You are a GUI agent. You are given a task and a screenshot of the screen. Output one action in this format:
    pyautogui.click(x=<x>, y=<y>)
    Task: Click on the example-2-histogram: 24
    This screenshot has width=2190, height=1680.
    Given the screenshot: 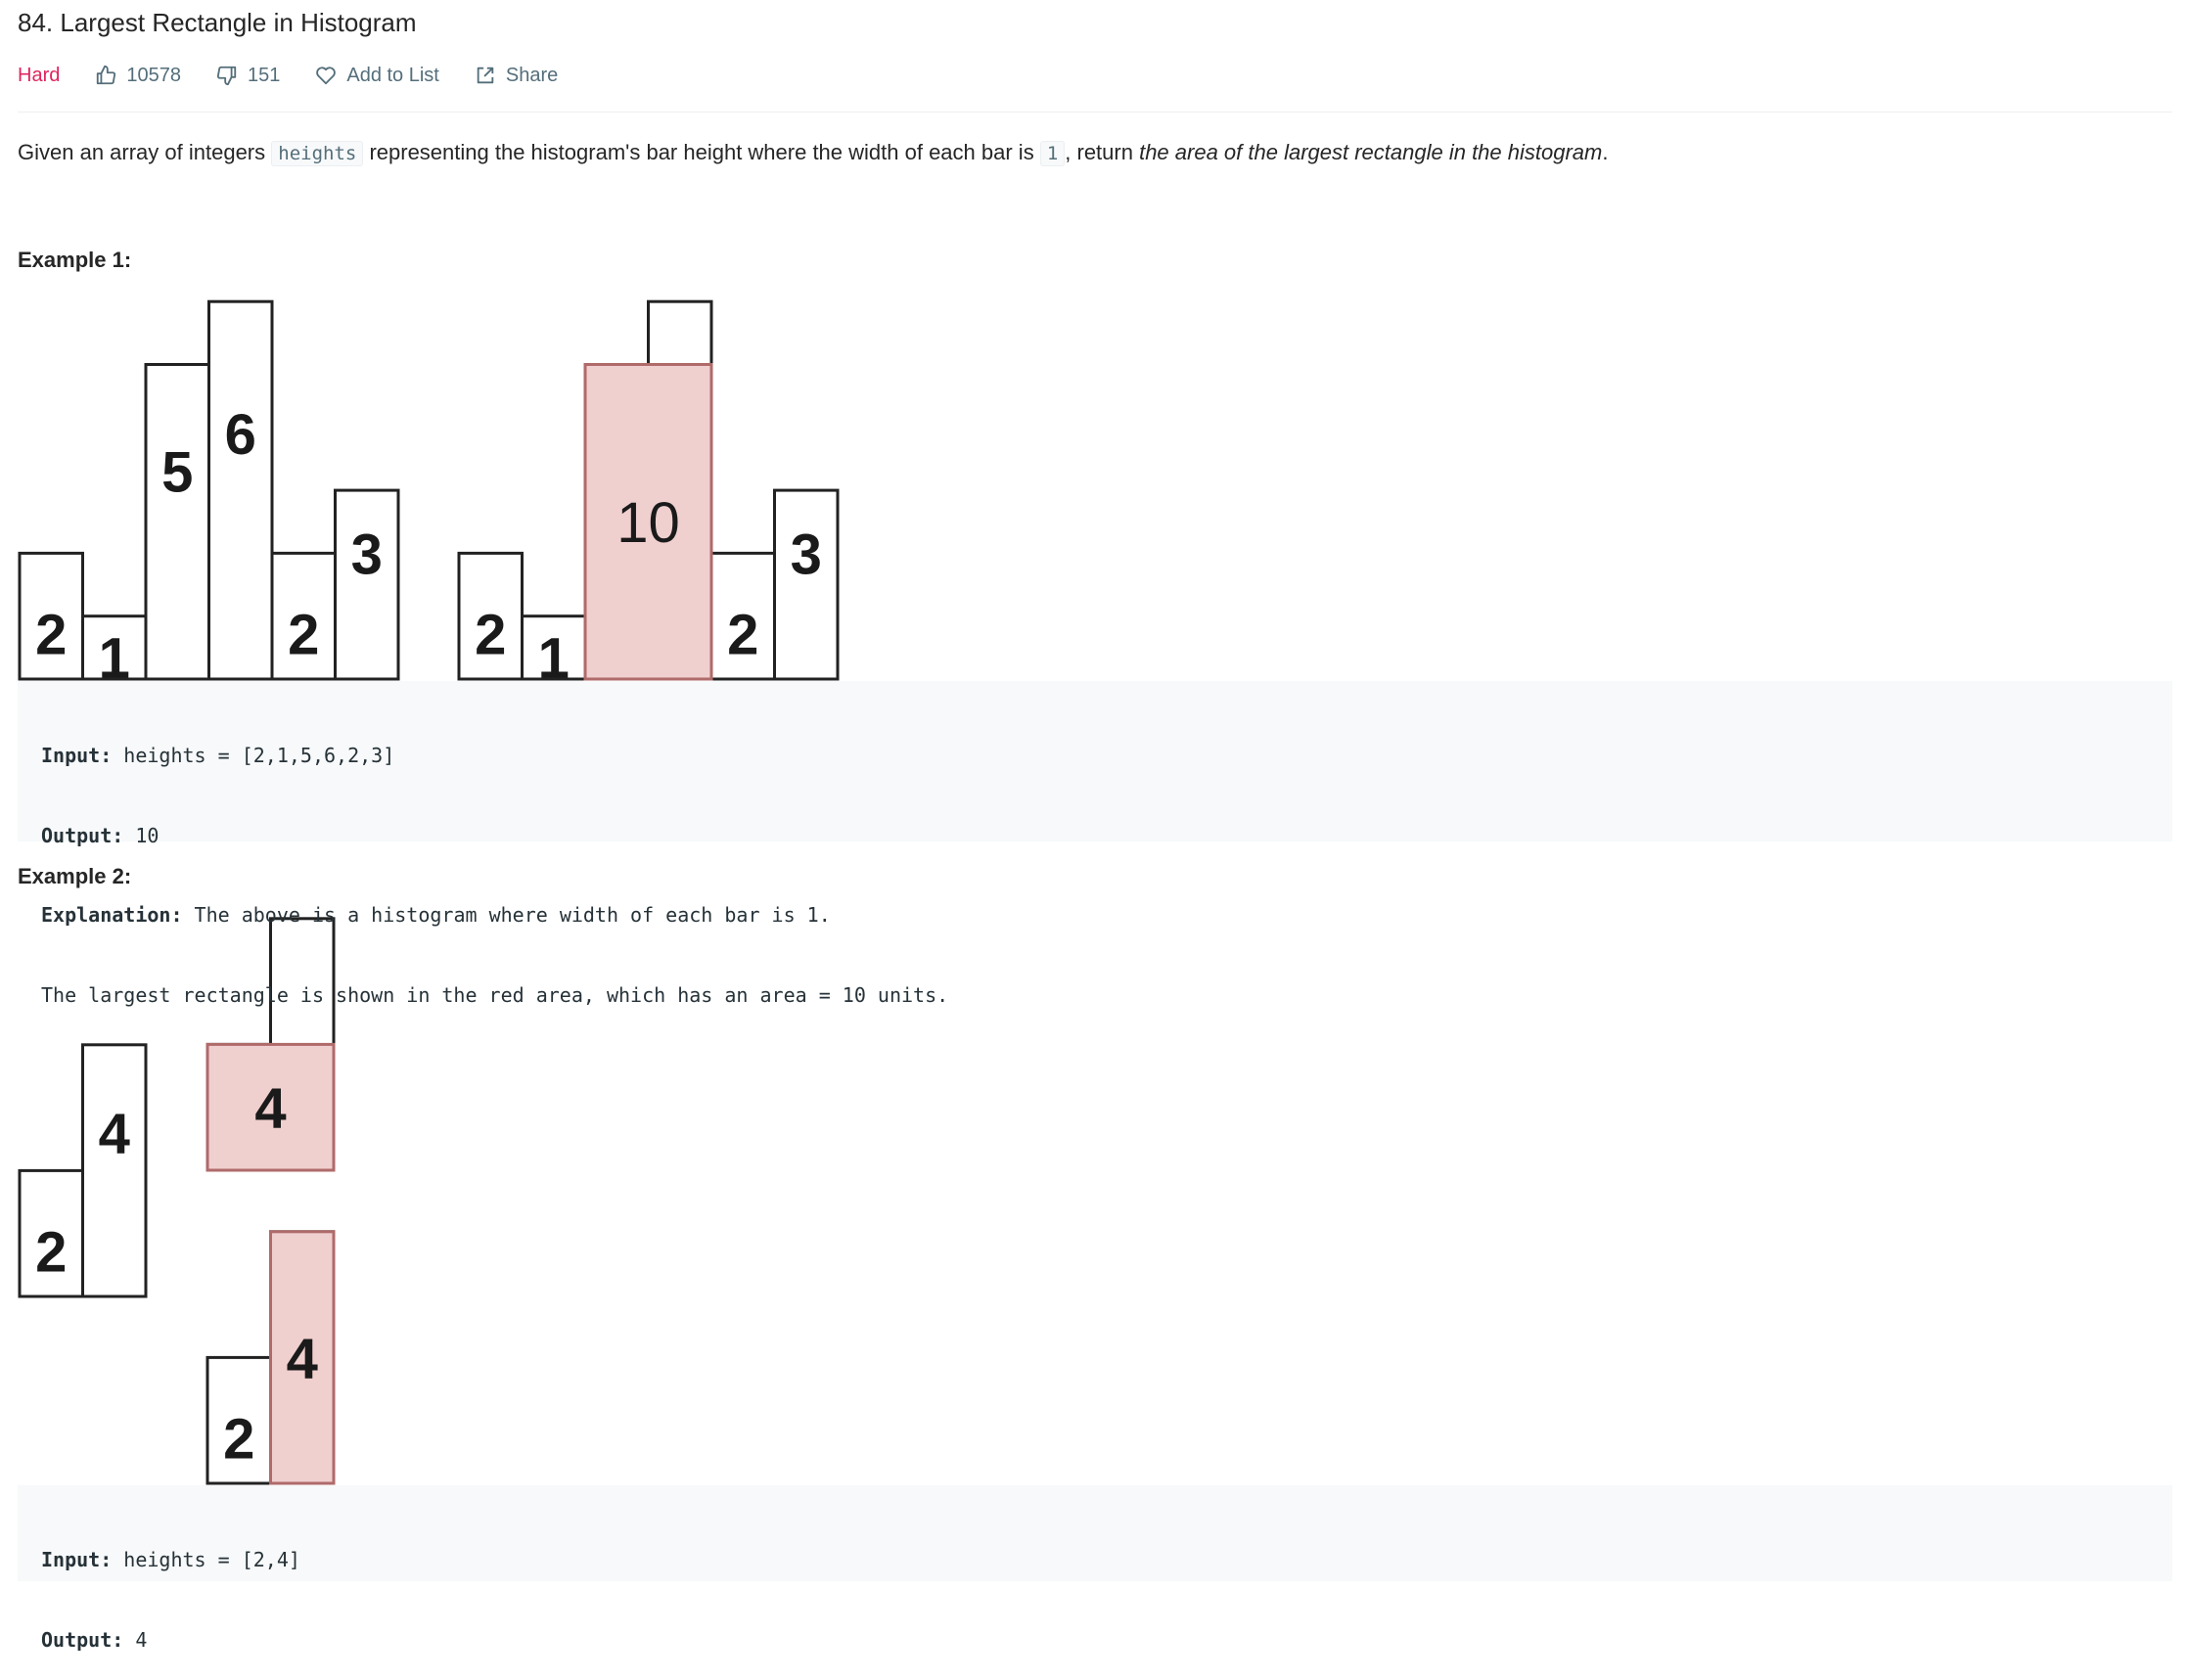 What is the action you would take?
    pyautogui.click(x=83, y=1170)
    